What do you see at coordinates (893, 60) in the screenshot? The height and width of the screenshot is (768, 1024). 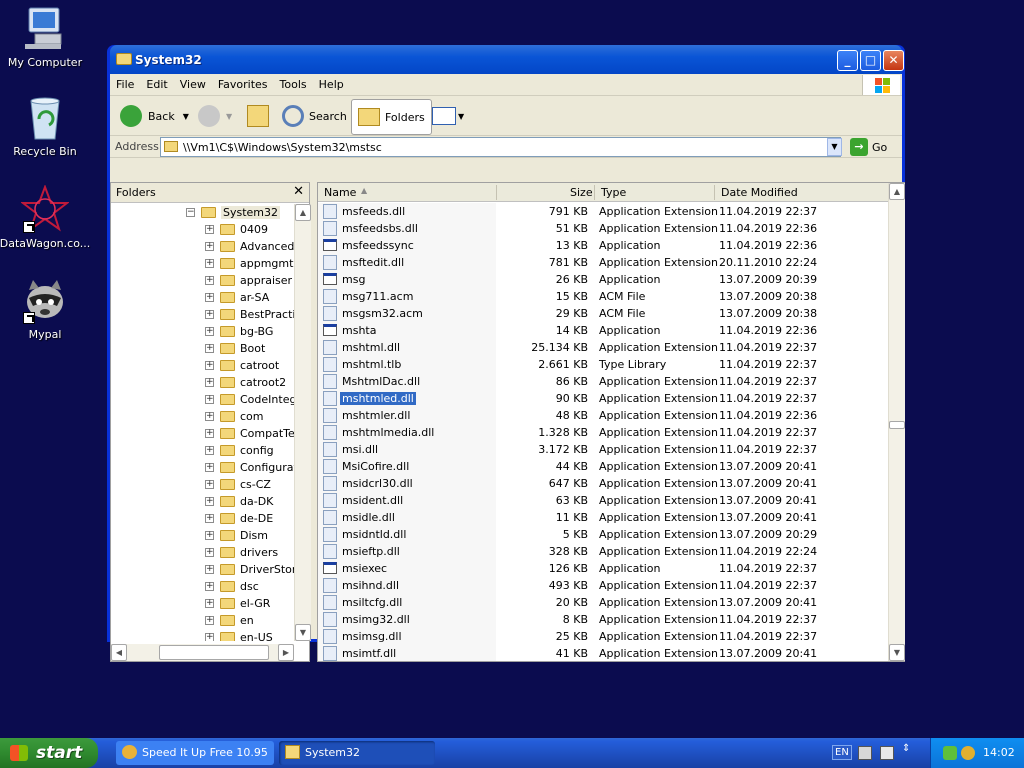 I see `close-button: ✕` at bounding box center [893, 60].